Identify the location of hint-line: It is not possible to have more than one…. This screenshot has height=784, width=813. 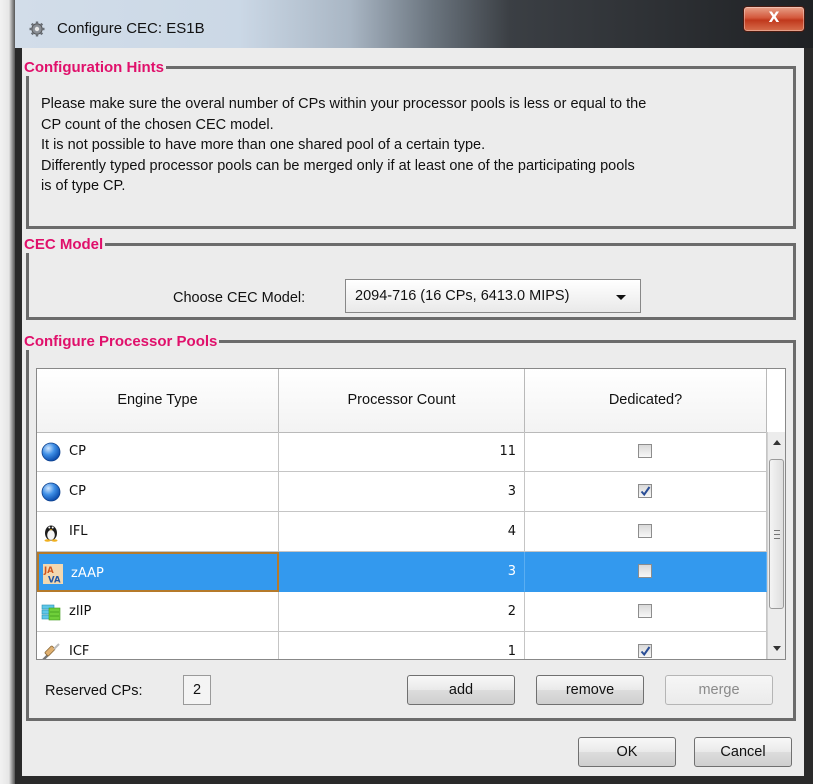
(263, 145).